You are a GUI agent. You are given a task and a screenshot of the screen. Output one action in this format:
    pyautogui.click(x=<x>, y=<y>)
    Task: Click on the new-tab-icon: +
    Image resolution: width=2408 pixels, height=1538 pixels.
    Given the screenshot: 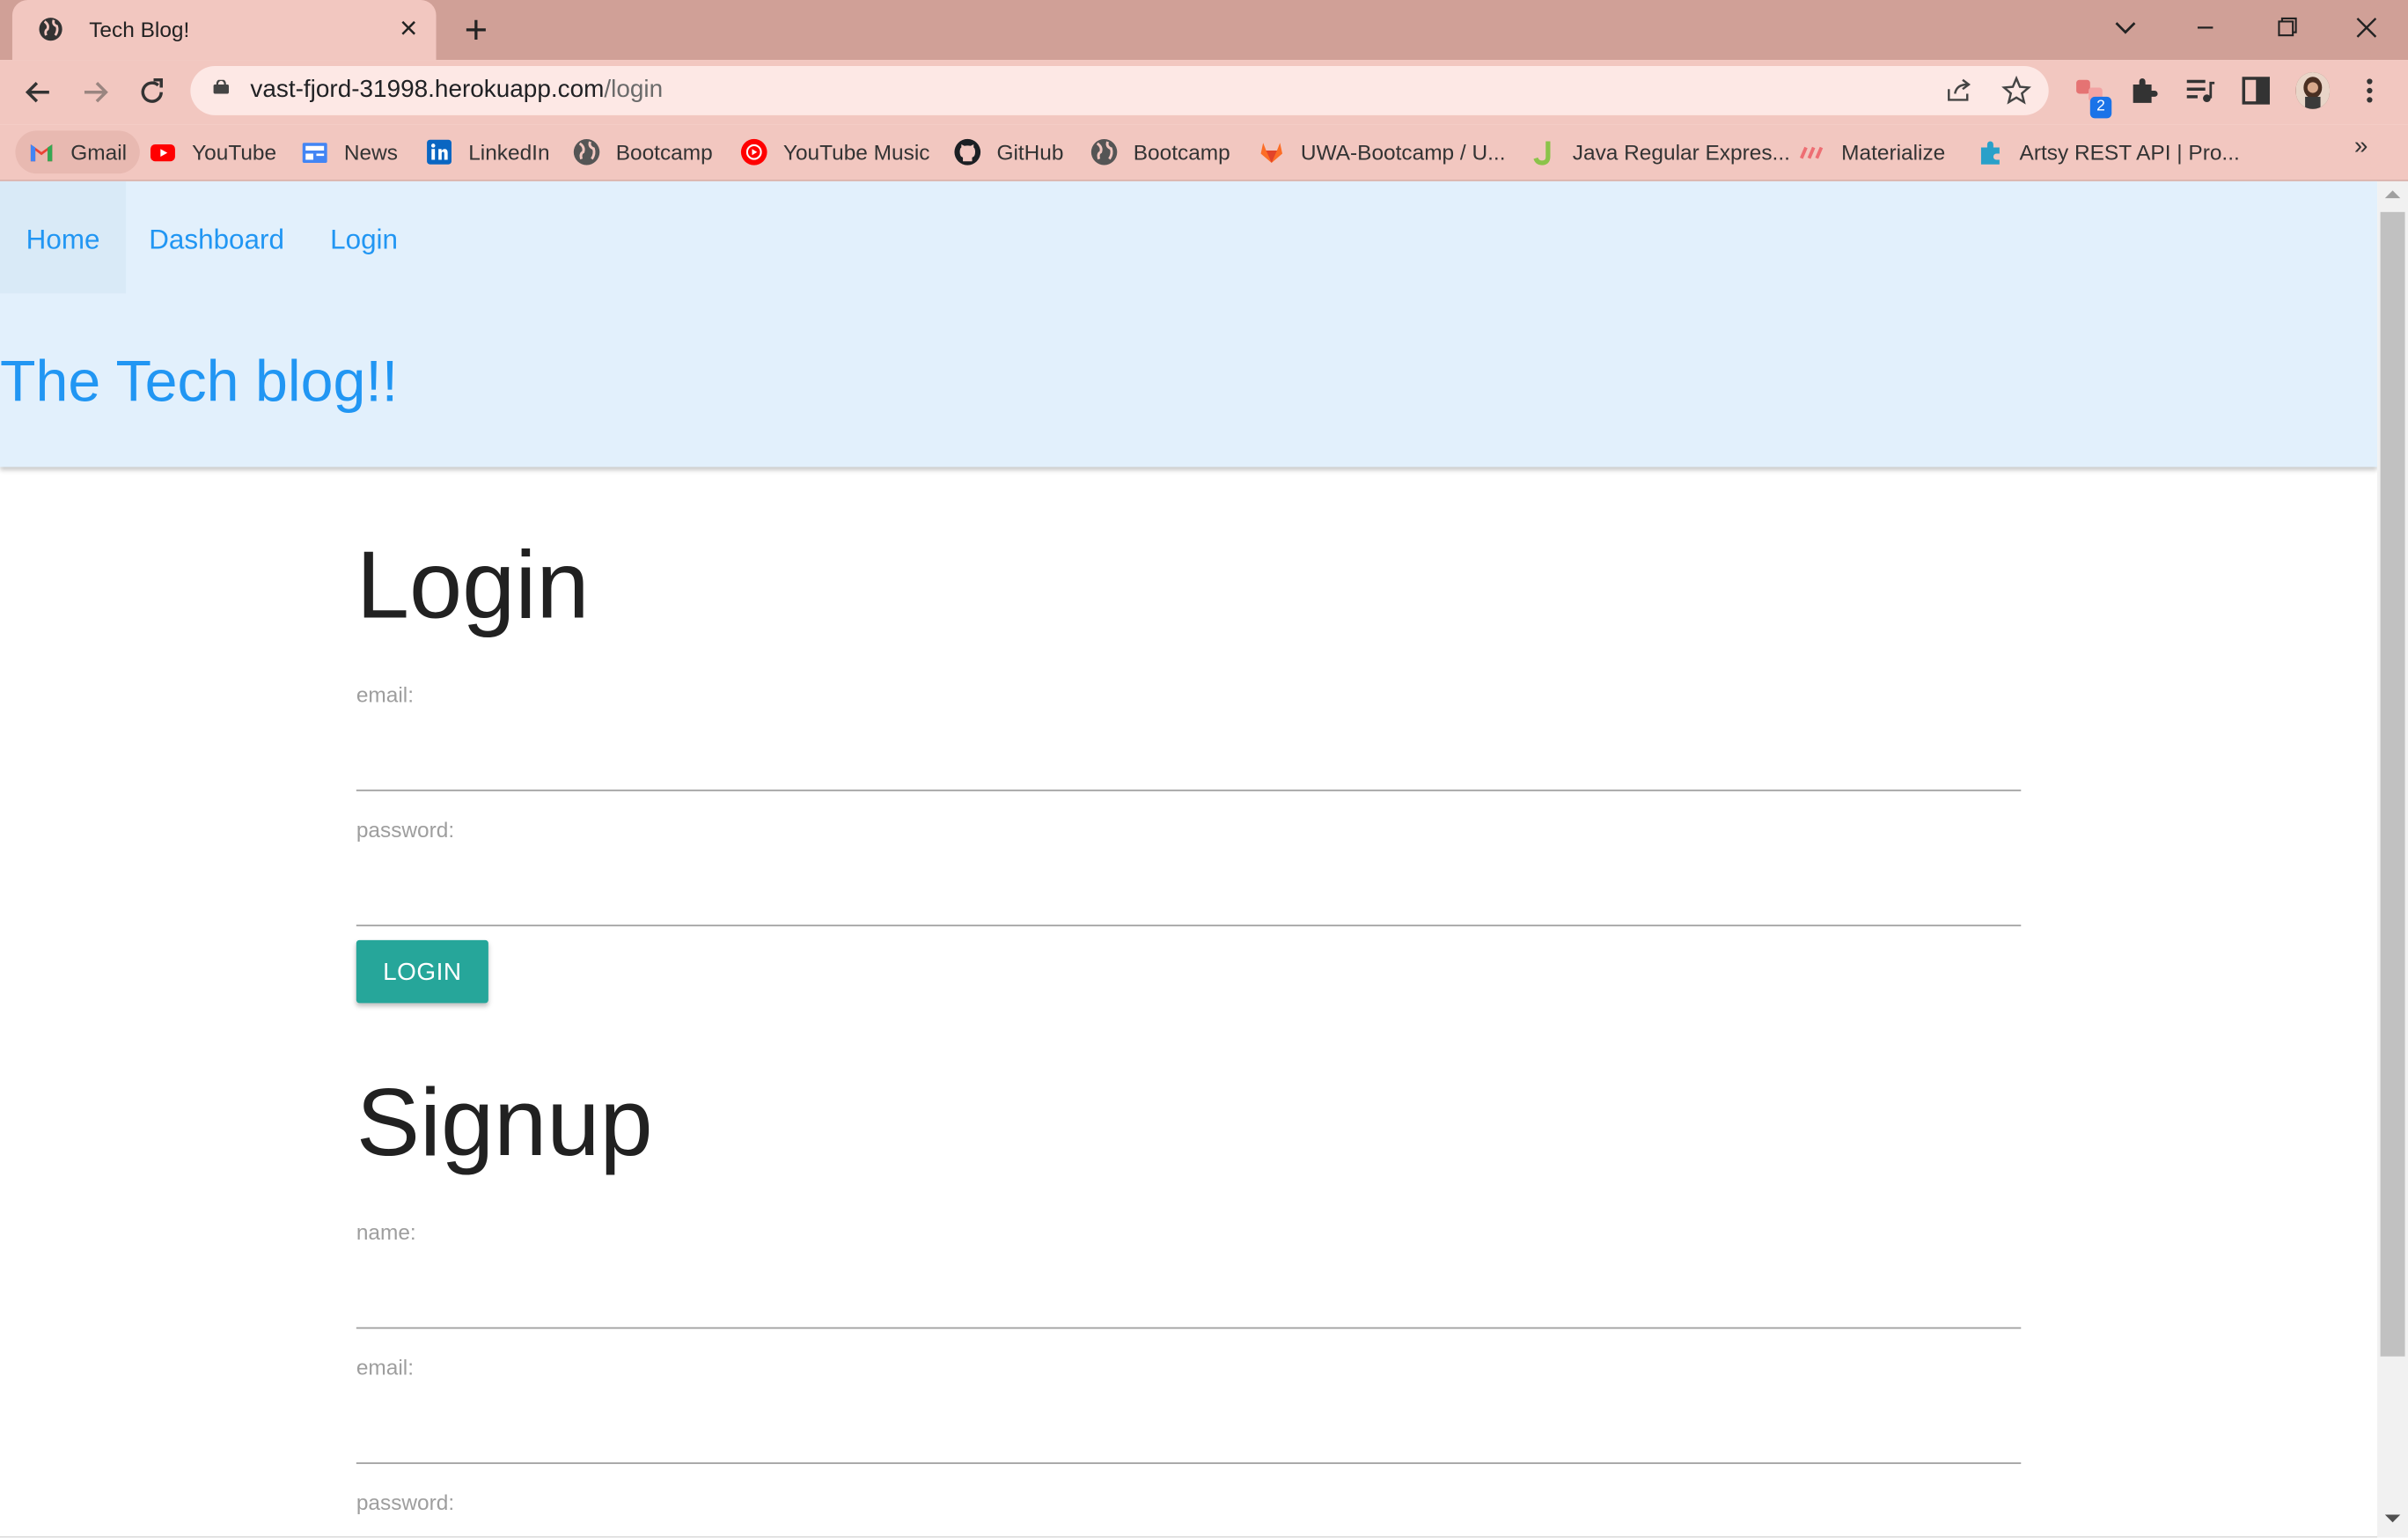 What is the action you would take?
    pyautogui.click(x=476, y=29)
    